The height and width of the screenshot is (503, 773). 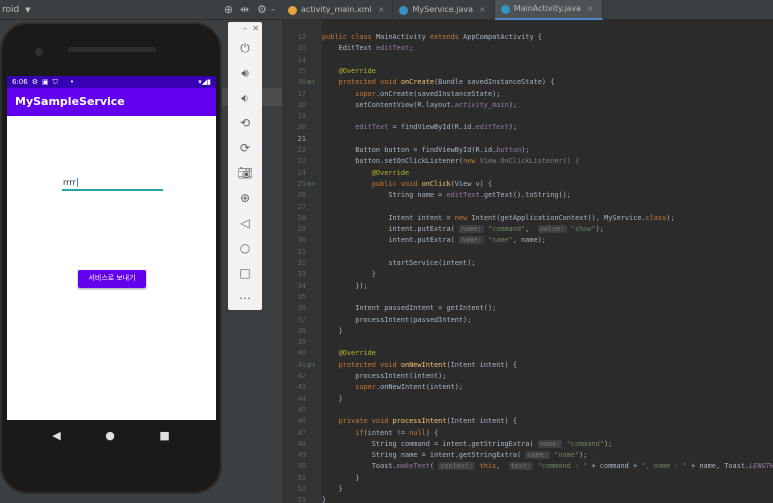 I want to click on code-token: startService(intent);, so click(x=399, y=263).